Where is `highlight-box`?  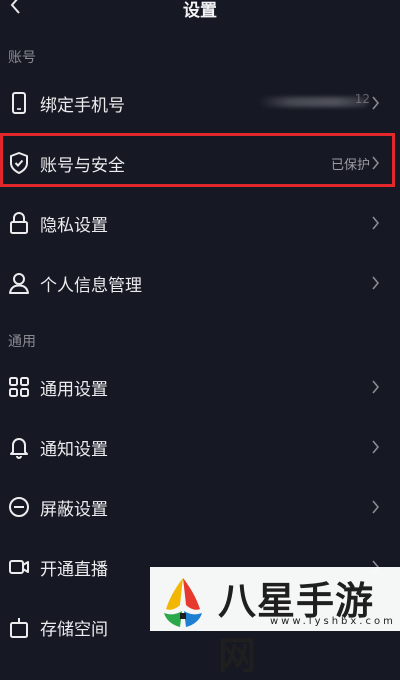 highlight-box is located at coordinates (197, 160).